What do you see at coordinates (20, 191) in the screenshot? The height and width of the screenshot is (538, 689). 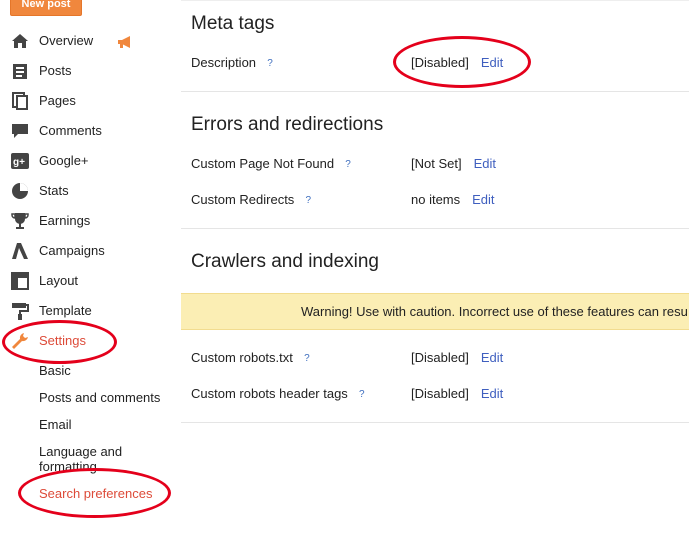 I see `stats-icon` at bounding box center [20, 191].